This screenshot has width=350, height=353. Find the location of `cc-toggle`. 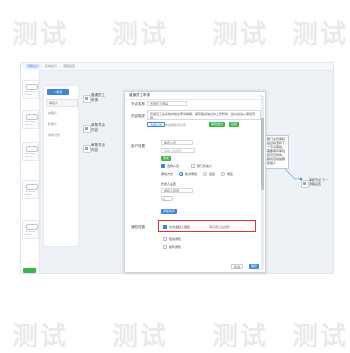

cc-toggle is located at coordinates (167, 198).